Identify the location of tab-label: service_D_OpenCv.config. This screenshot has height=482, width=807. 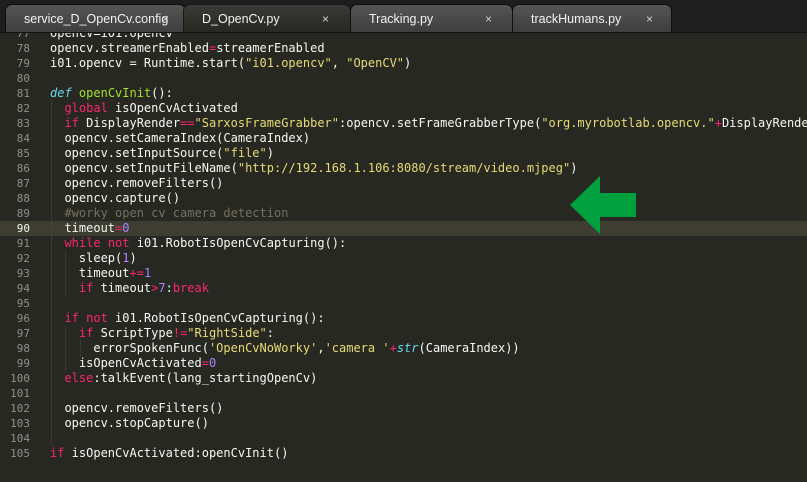
(96, 19).